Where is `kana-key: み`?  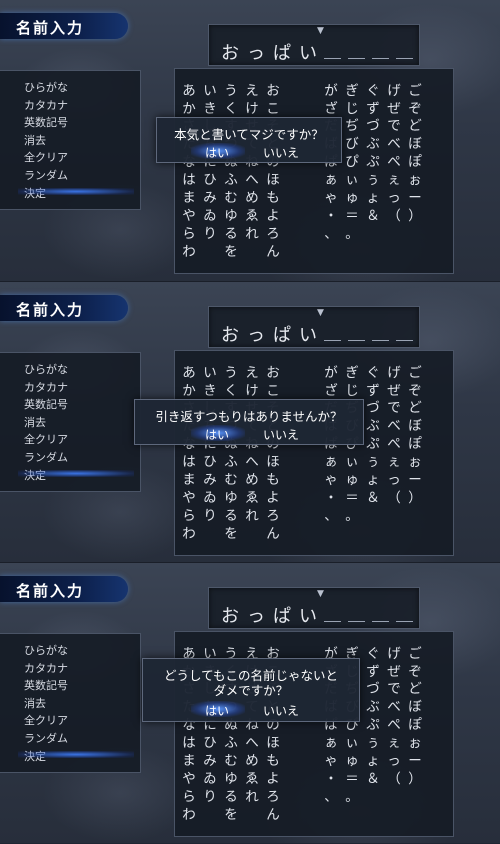 kana-key: み is located at coordinates (210, 478).